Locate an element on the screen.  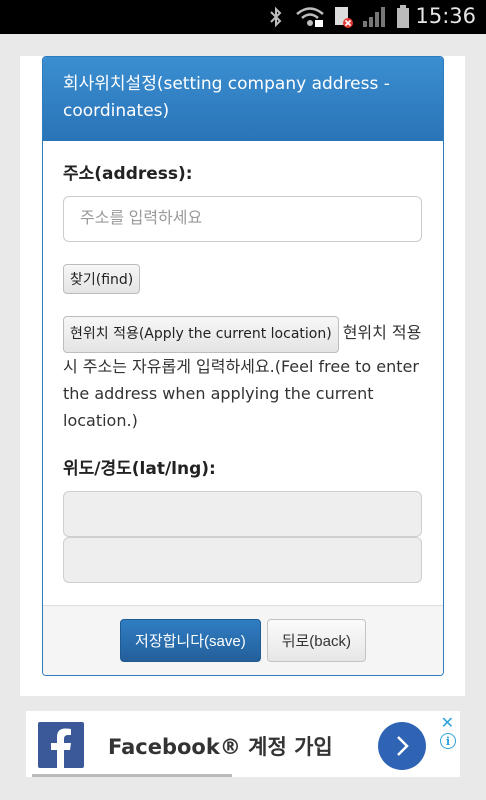
save-button: 저장합니다(save) is located at coordinates (190, 640).